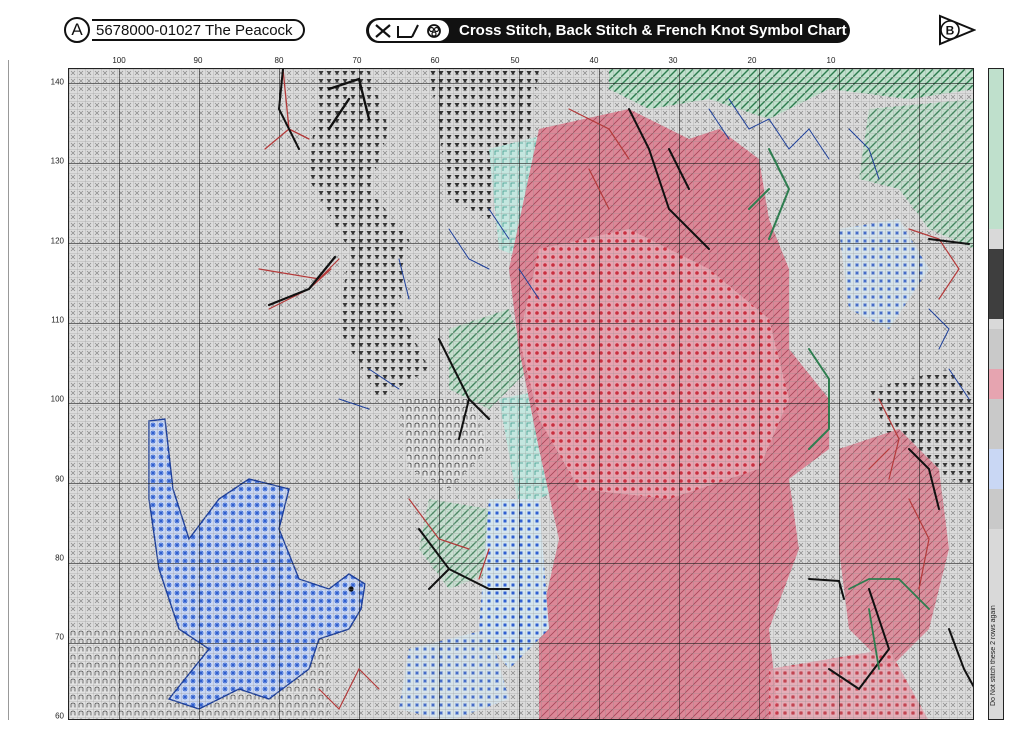 The width and height of the screenshot is (1024, 744). What do you see at coordinates (383, 30) in the screenshot?
I see `cross-stitch-icon` at bounding box center [383, 30].